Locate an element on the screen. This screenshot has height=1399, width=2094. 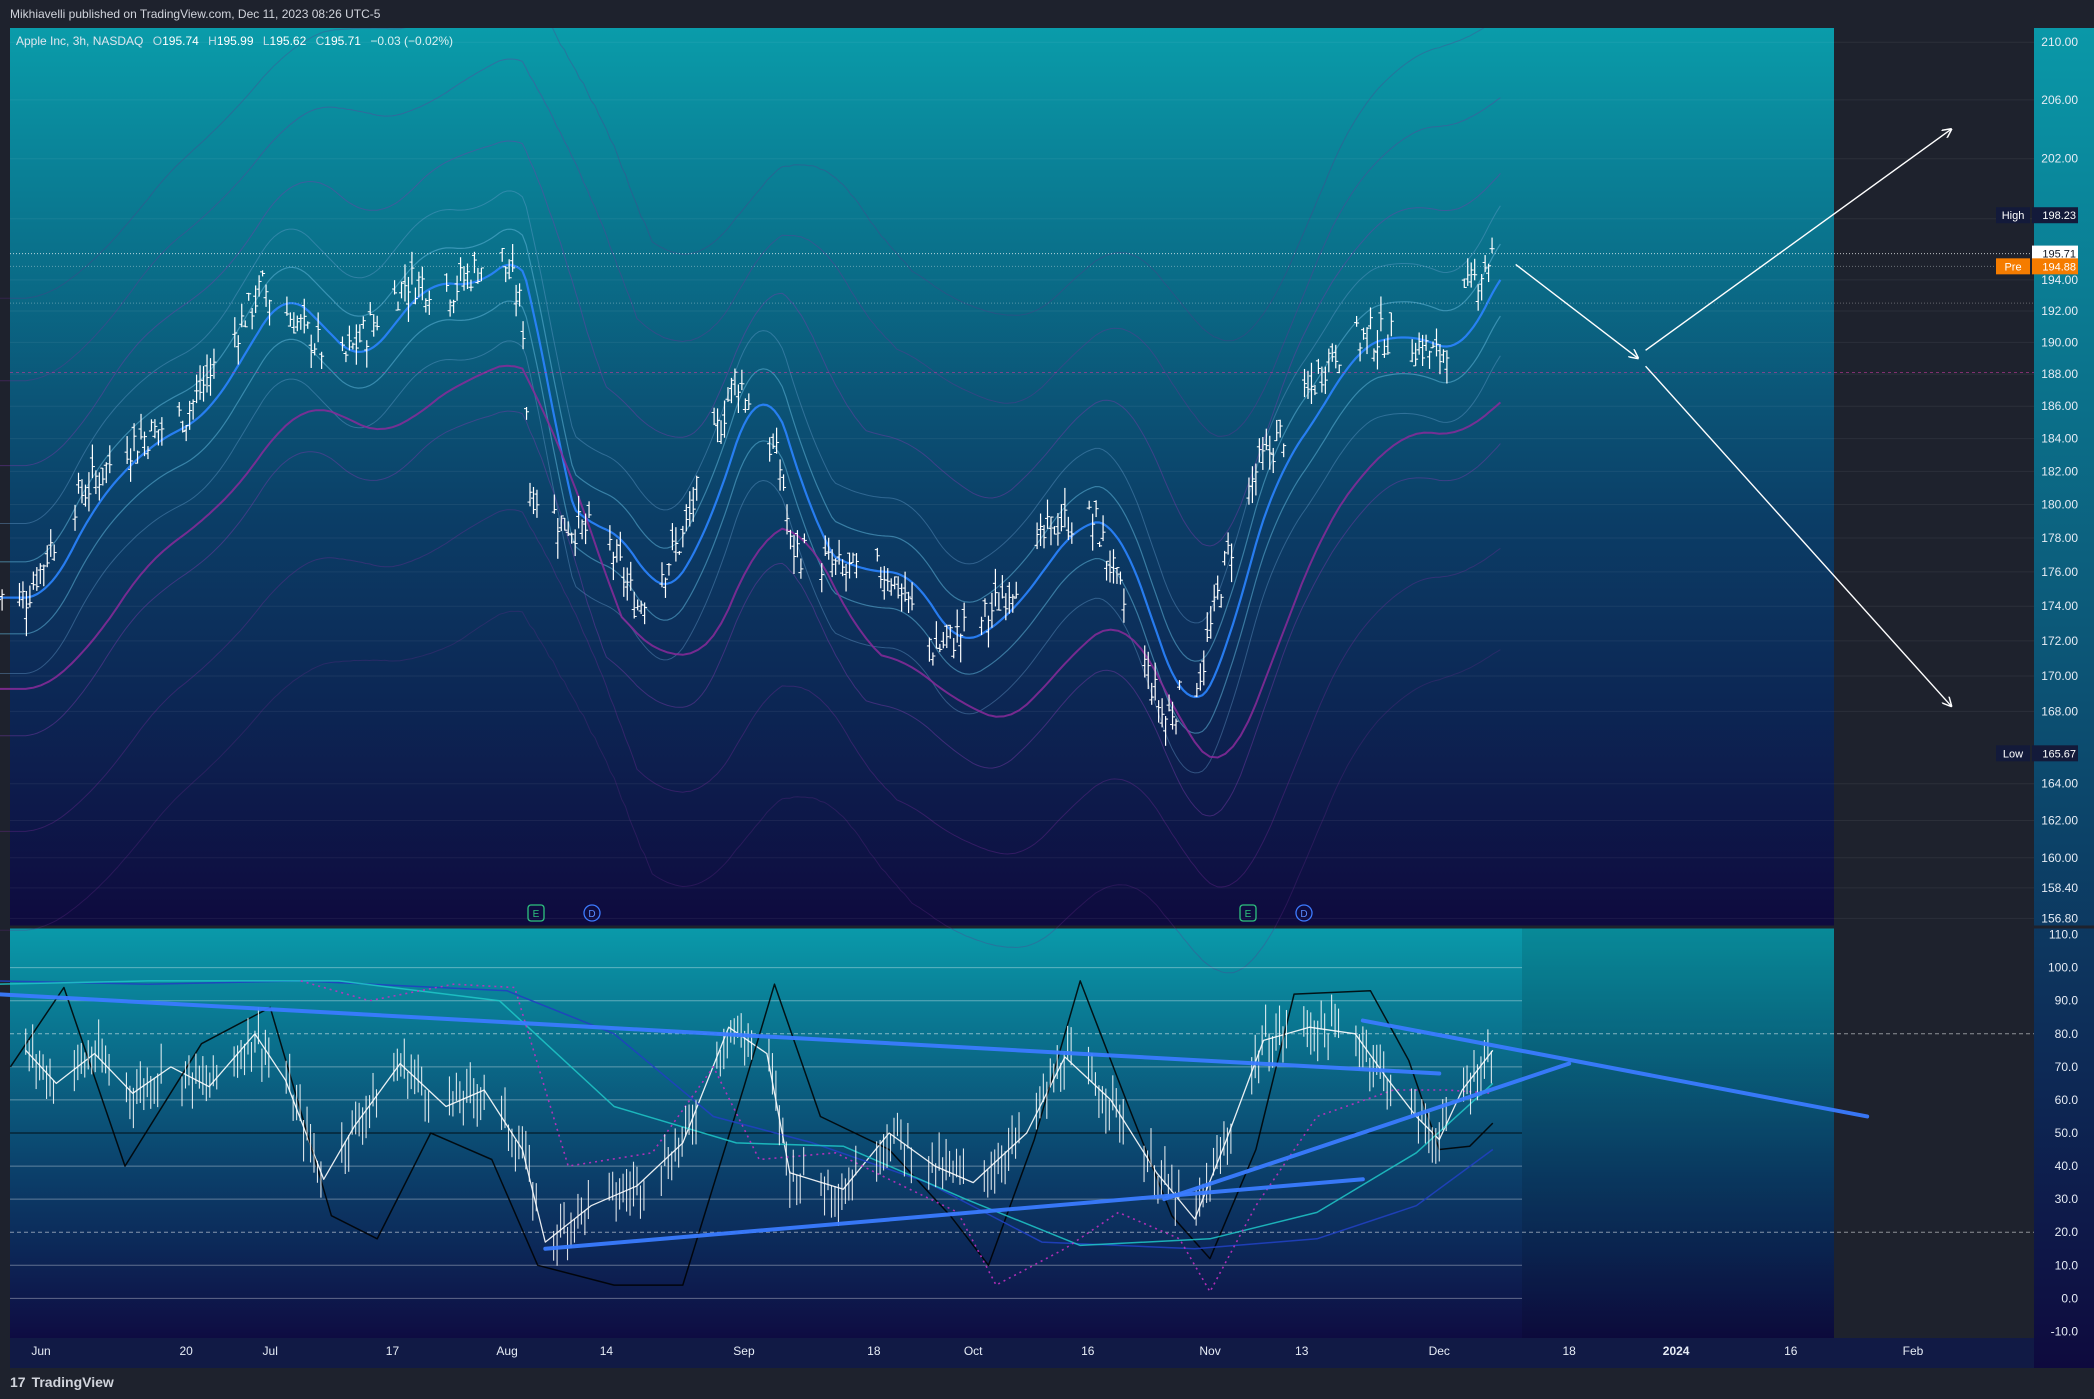
oscillator-tick-label: 10.0 is located at coordinates (2067, 1265).